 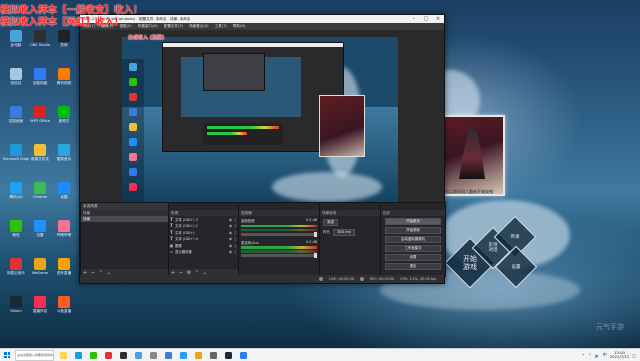 What do you see at coordinates (634, 355) in the screenshot?
I see `notification-icon: ▢` at bounding box center [634, 355].